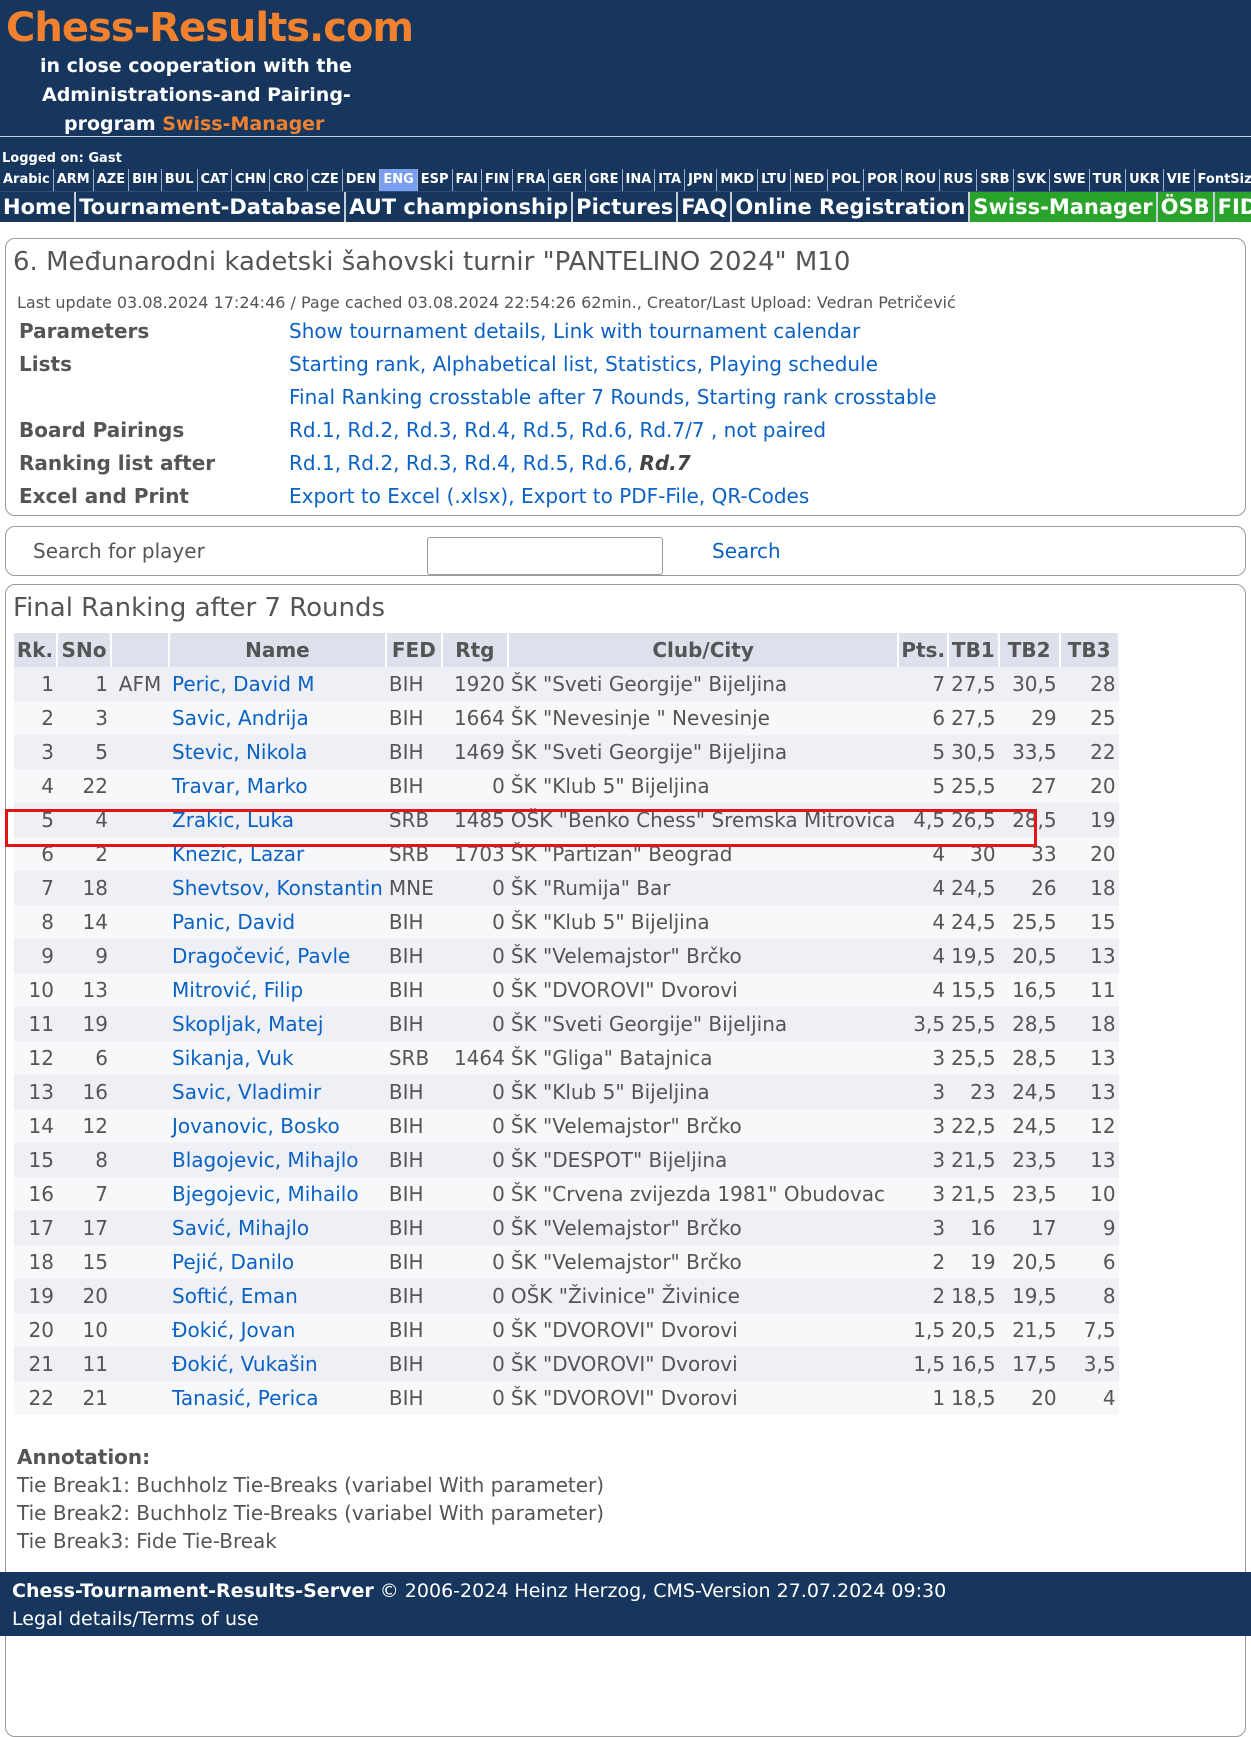 The height and width of the screenshot is (1737, 1251). I want to click on cell-name: Blagojevic, Mihajlo, so click(277, 1160).